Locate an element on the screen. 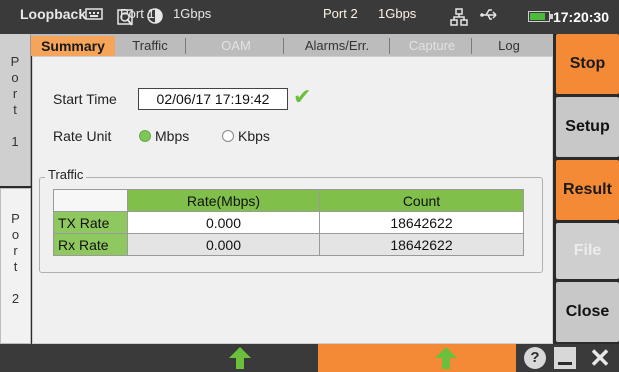  tab-capture: Capture is located at coordinates (432, 46).